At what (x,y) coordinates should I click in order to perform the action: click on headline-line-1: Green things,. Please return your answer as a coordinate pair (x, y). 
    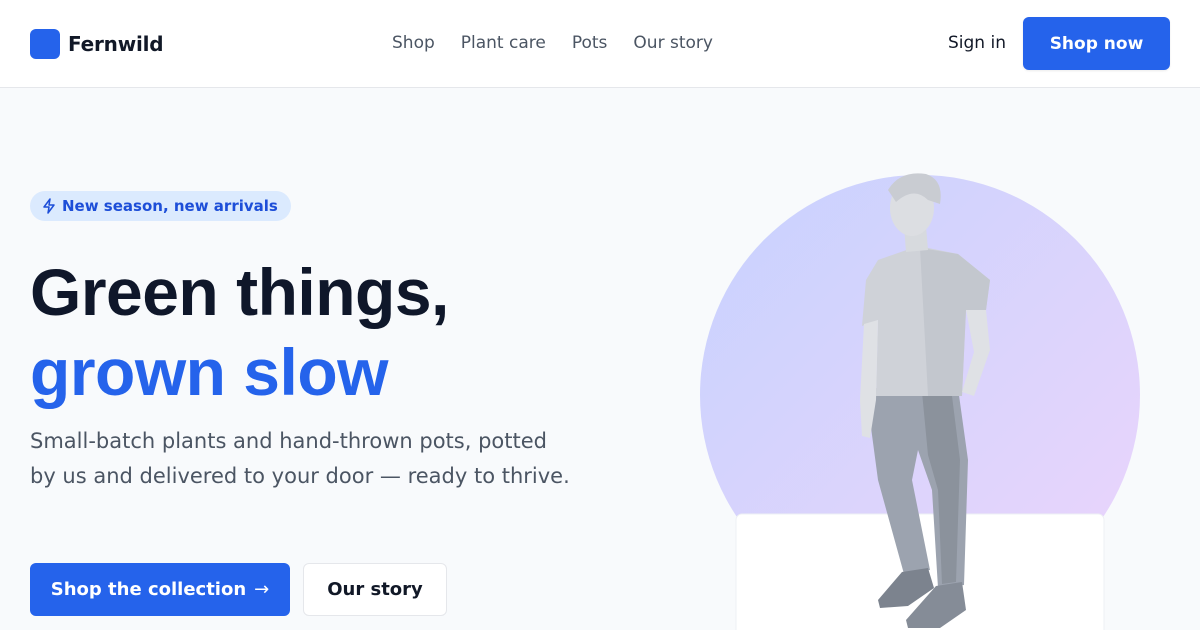
    Looking at the image, I should click on (239, 292).